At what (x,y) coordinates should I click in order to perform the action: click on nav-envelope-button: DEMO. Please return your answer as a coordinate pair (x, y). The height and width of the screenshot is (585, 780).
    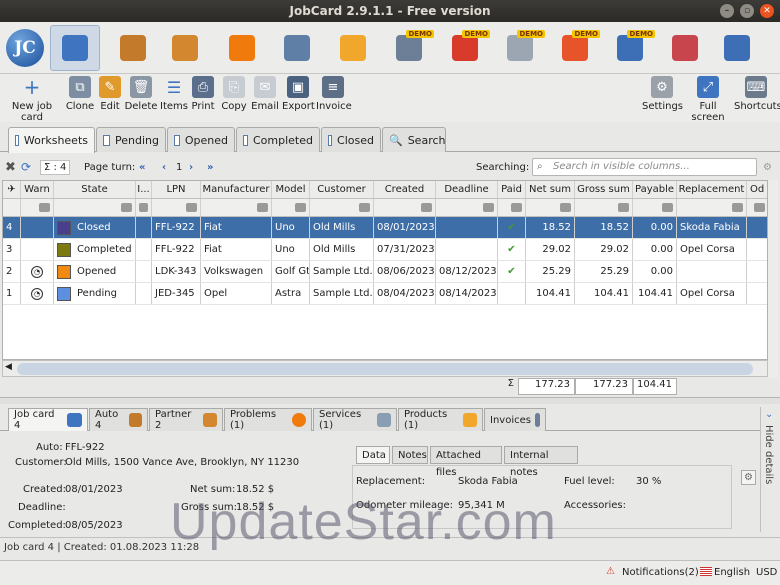
    Looking at the image, I should click on (520, 48).